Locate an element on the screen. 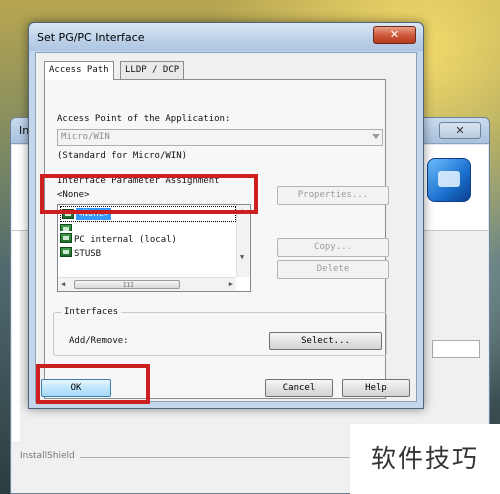 This screenshot has height=494, width=500. list-item is located at coordinates (67, 227).